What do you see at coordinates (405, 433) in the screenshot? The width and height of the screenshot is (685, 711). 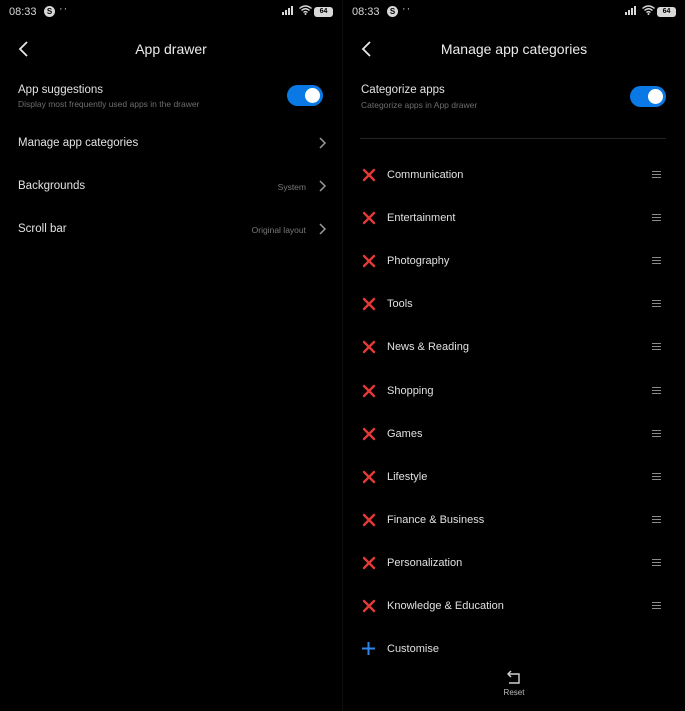 I see `category-label: Games` at bounding box center [405, 433].